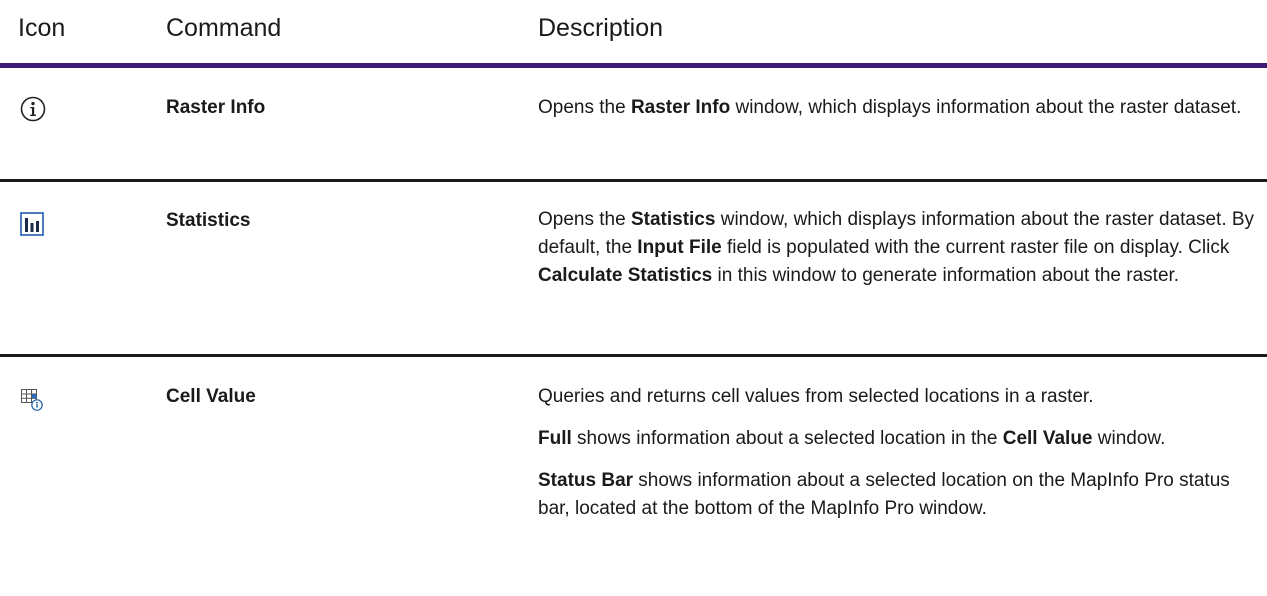 The height and width of the screenshot is (596, 1267). Describe the element at coordinates (211, 396) in the screenshot. I see `command-name: Cell Value` at that location.